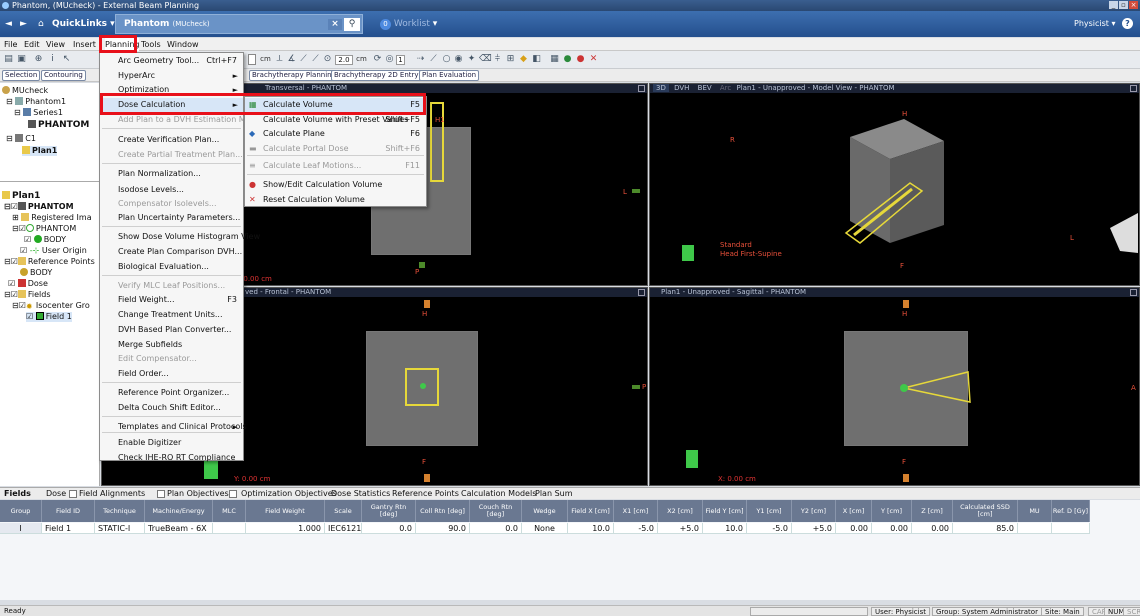 Image resolution: width=1140 pixels, height=616 pixels. What do you see at coordinates (179, 511) in the screenshot?
I see `column-header: Machine/Energy` at bounding box center [179, 511].